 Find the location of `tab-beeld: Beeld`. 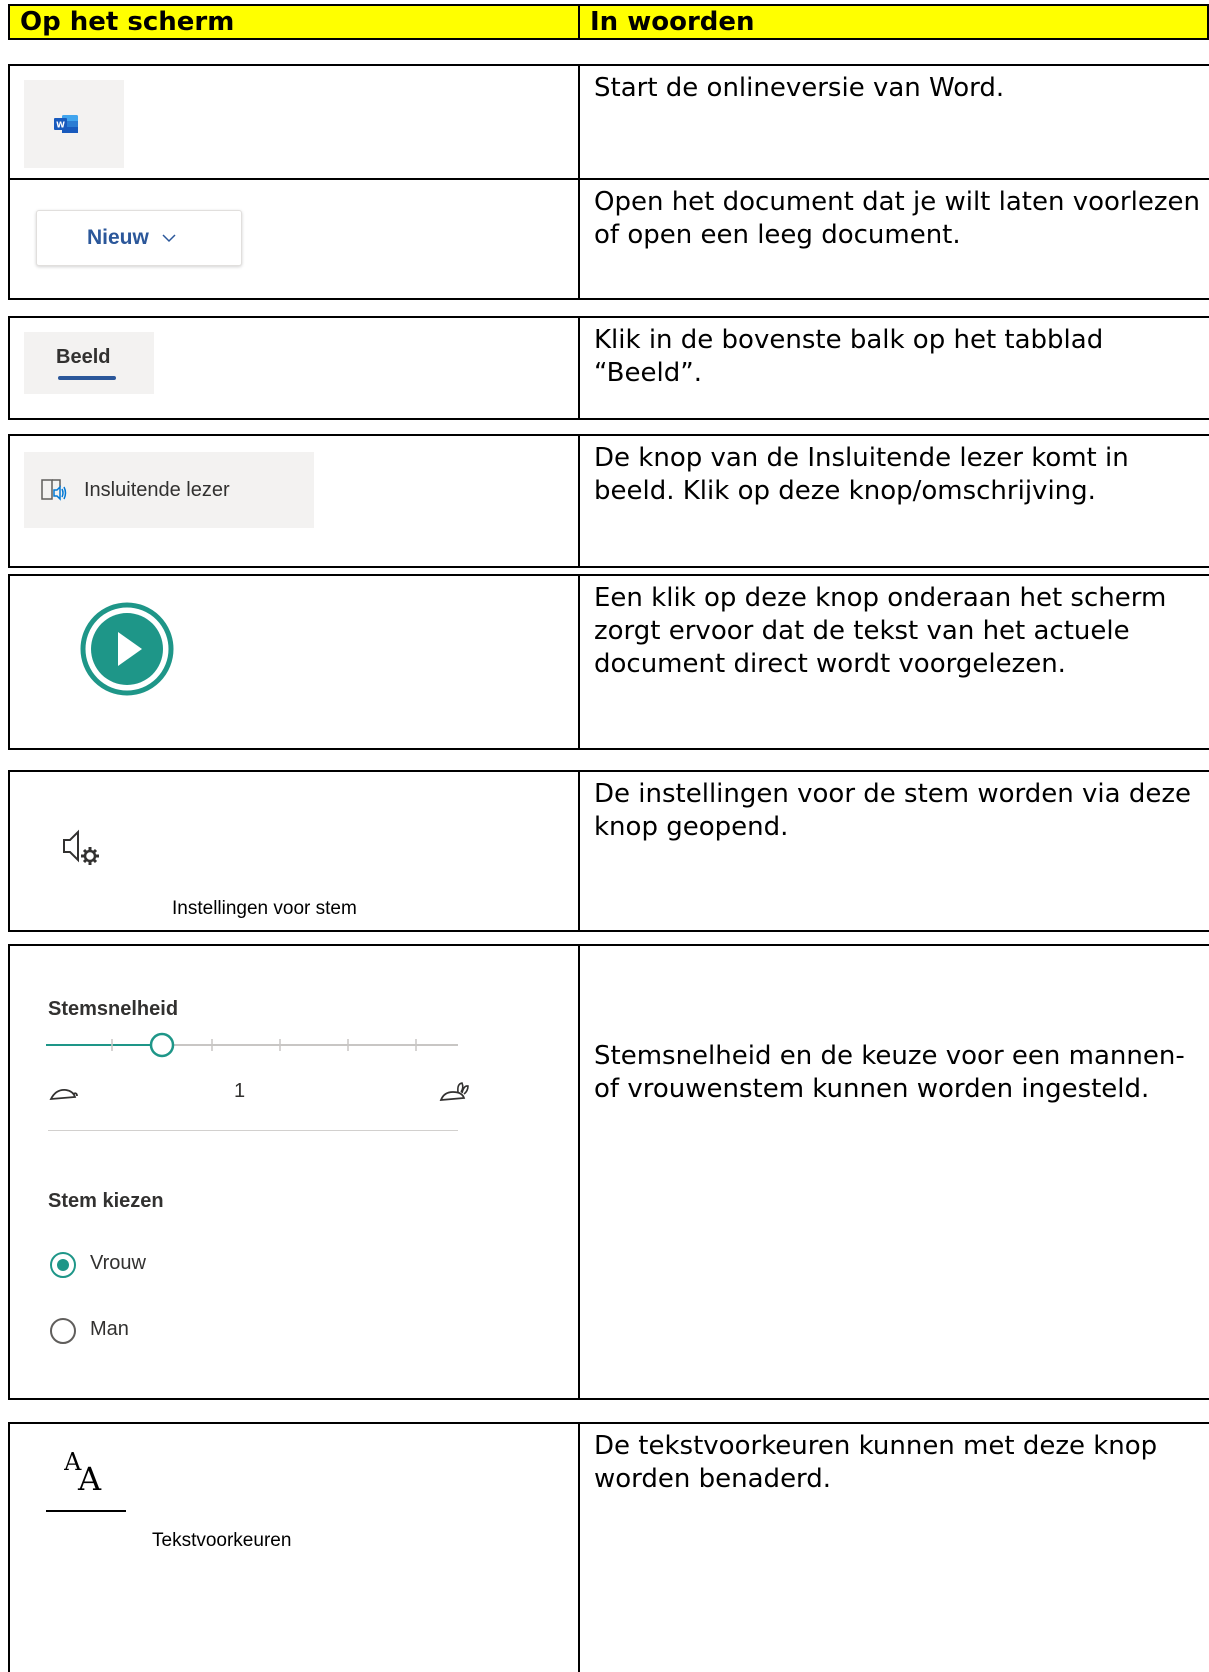

tab-beeld: Beeld is located at coordinates (89, 363).